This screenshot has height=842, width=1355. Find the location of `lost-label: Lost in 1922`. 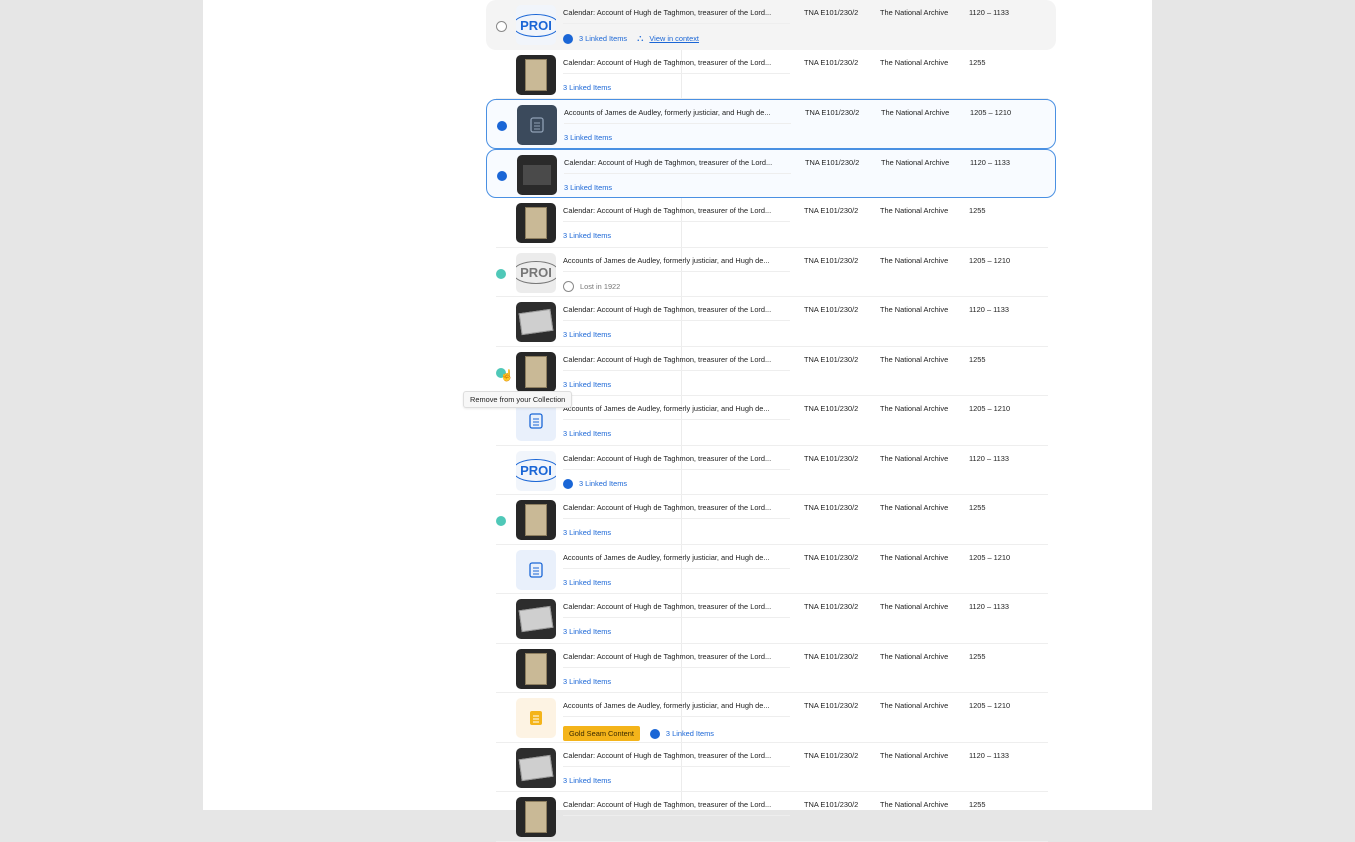

lost-label: Lost in 1922 is located at coordinates (600, 286).